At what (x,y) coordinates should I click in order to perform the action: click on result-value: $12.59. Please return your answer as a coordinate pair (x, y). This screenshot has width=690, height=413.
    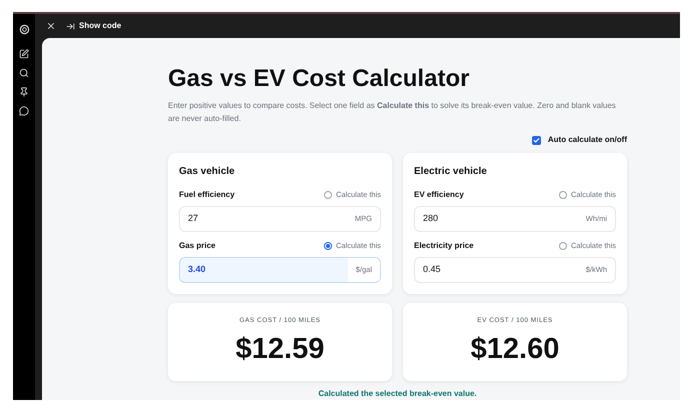
    Looking at the image, I should click on (280, 349).